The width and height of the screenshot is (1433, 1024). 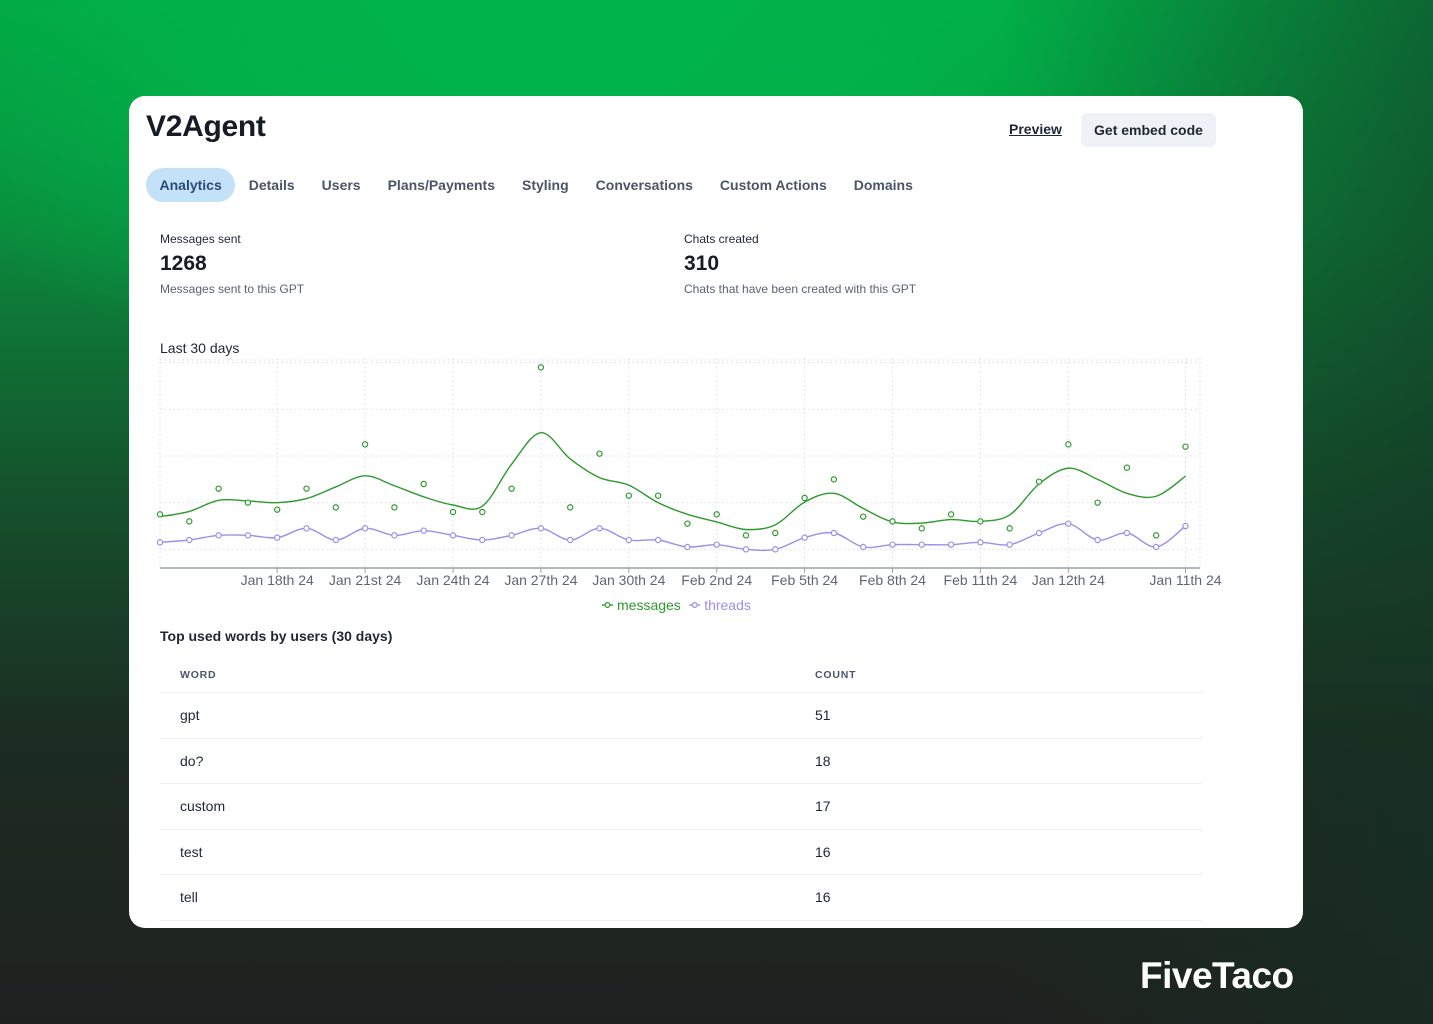 What do you see at coordinates (1001, 761) in the screenshot?
I see `count-cell: 18` at bounding box center [1001, 761].